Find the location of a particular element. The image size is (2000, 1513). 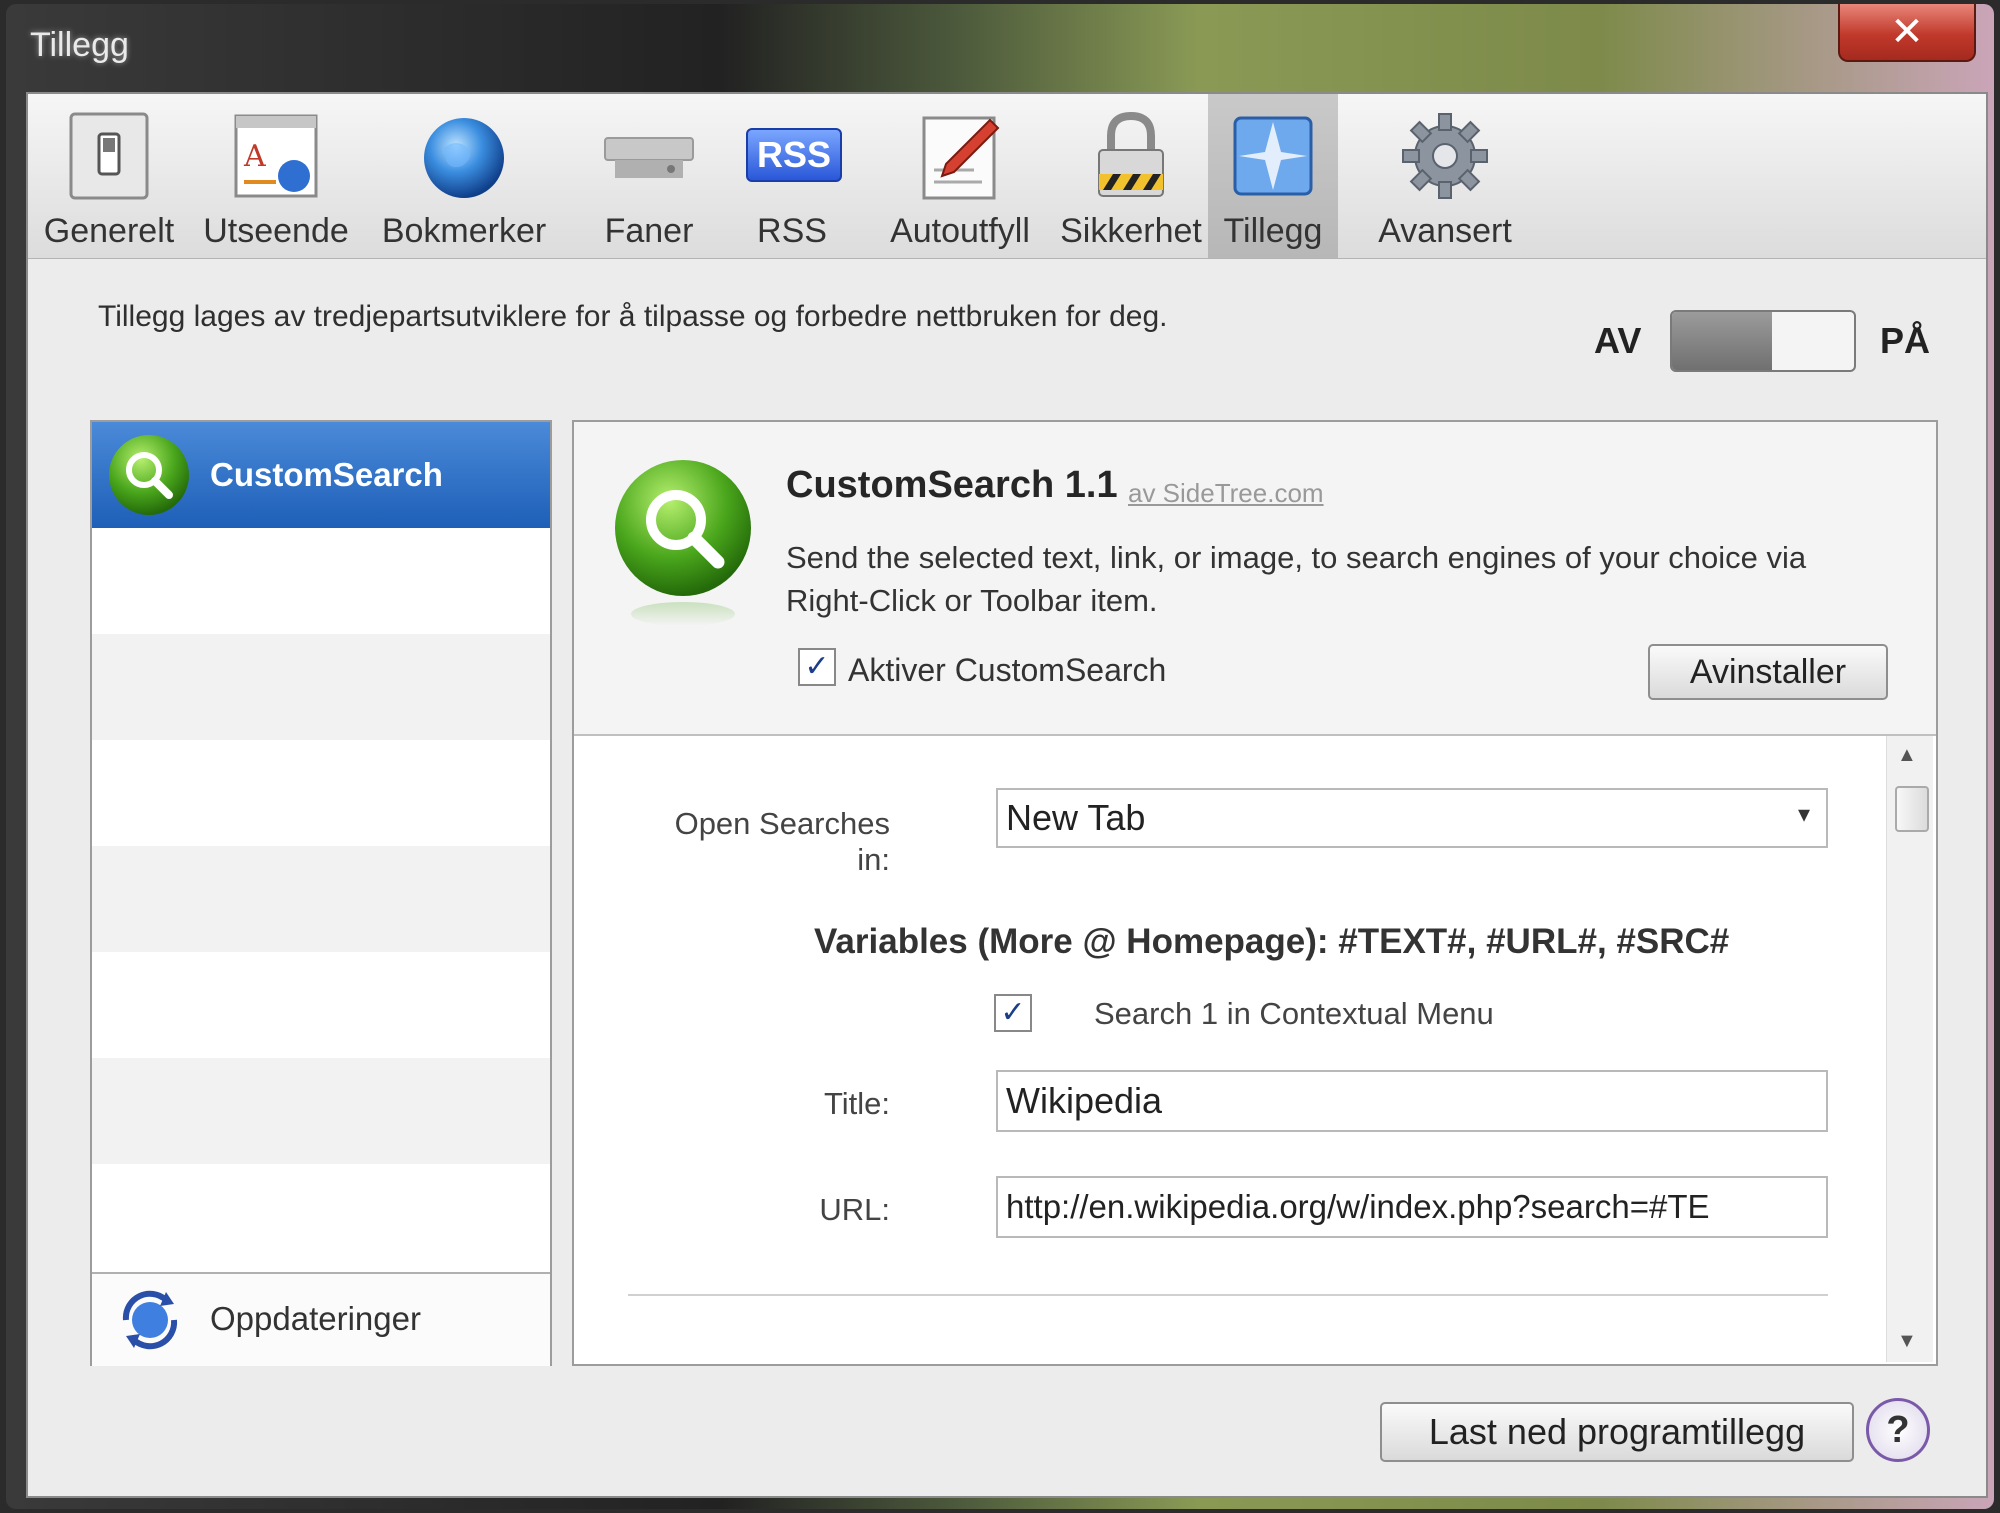

tab-utseende: A Utseende is located at coordinates (276, 176).